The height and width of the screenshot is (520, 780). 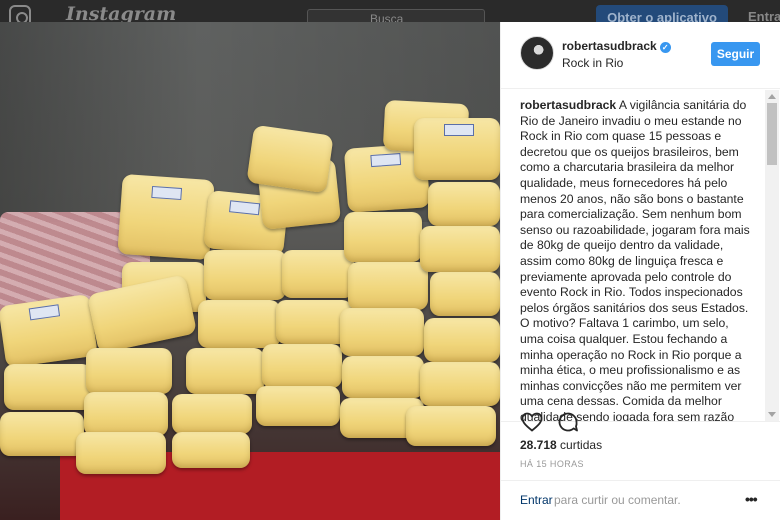 I want to click on caption-scrollbar, so click(x=772, y=255).